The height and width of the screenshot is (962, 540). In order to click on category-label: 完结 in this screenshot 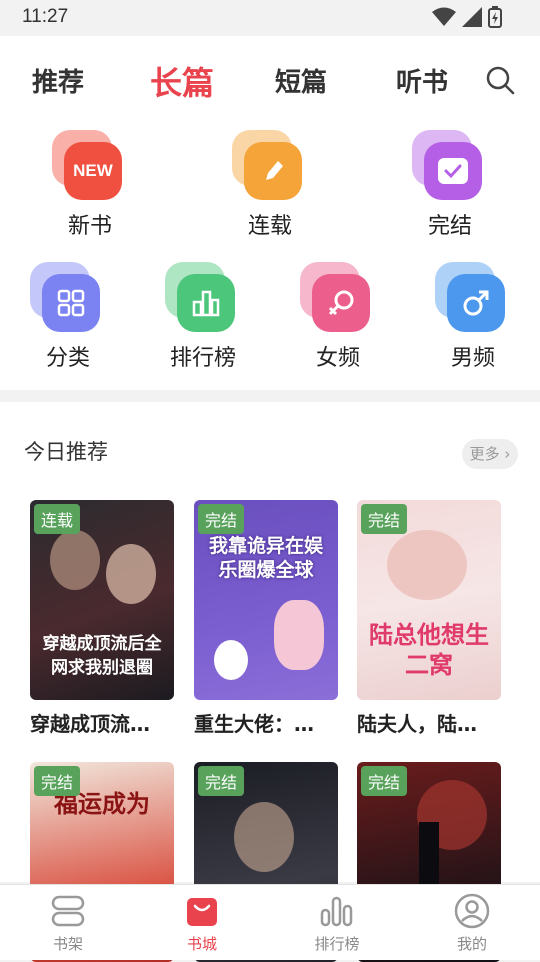, I will do `click(449, 226)`.